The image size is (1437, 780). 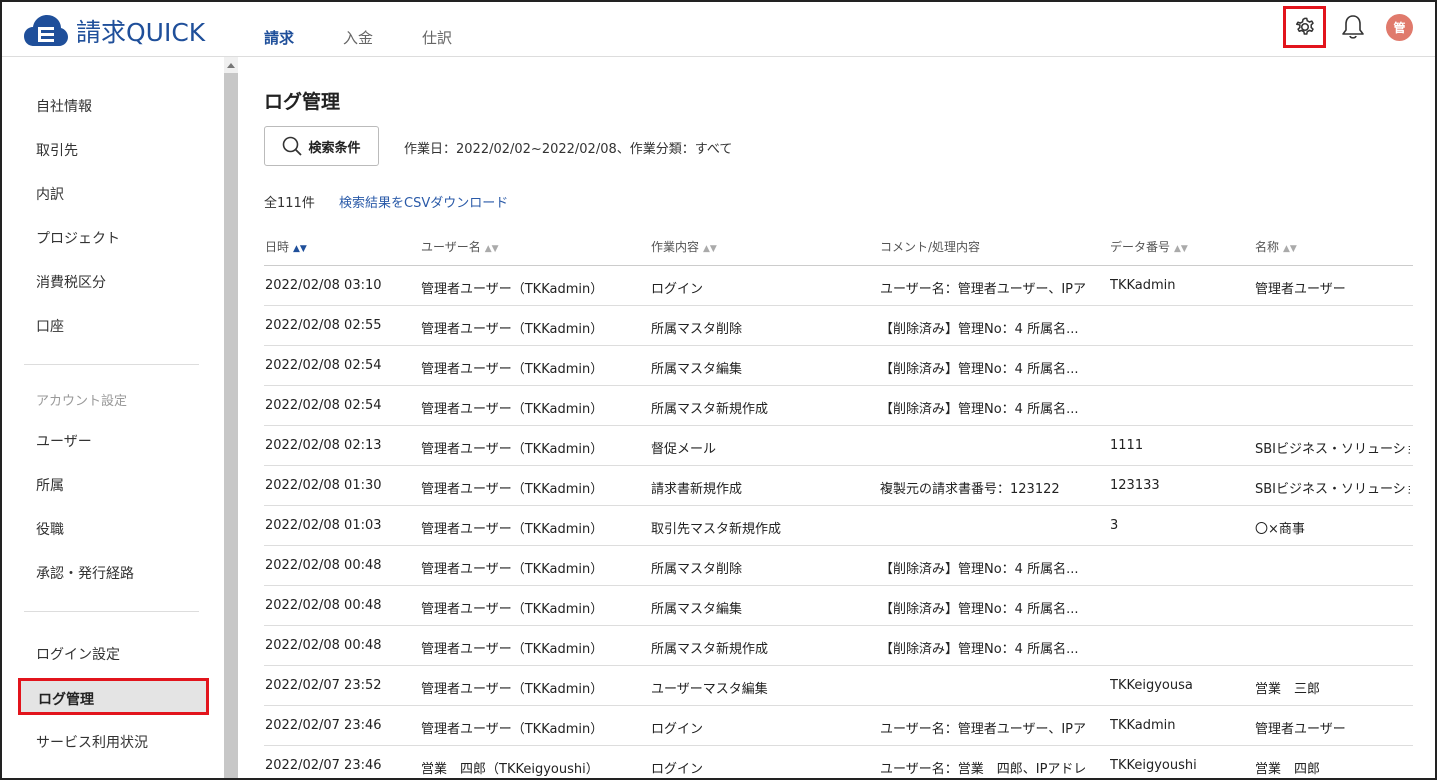 I want to click on sidebar-item-clients: 取引先, so click(x=57, y=150).